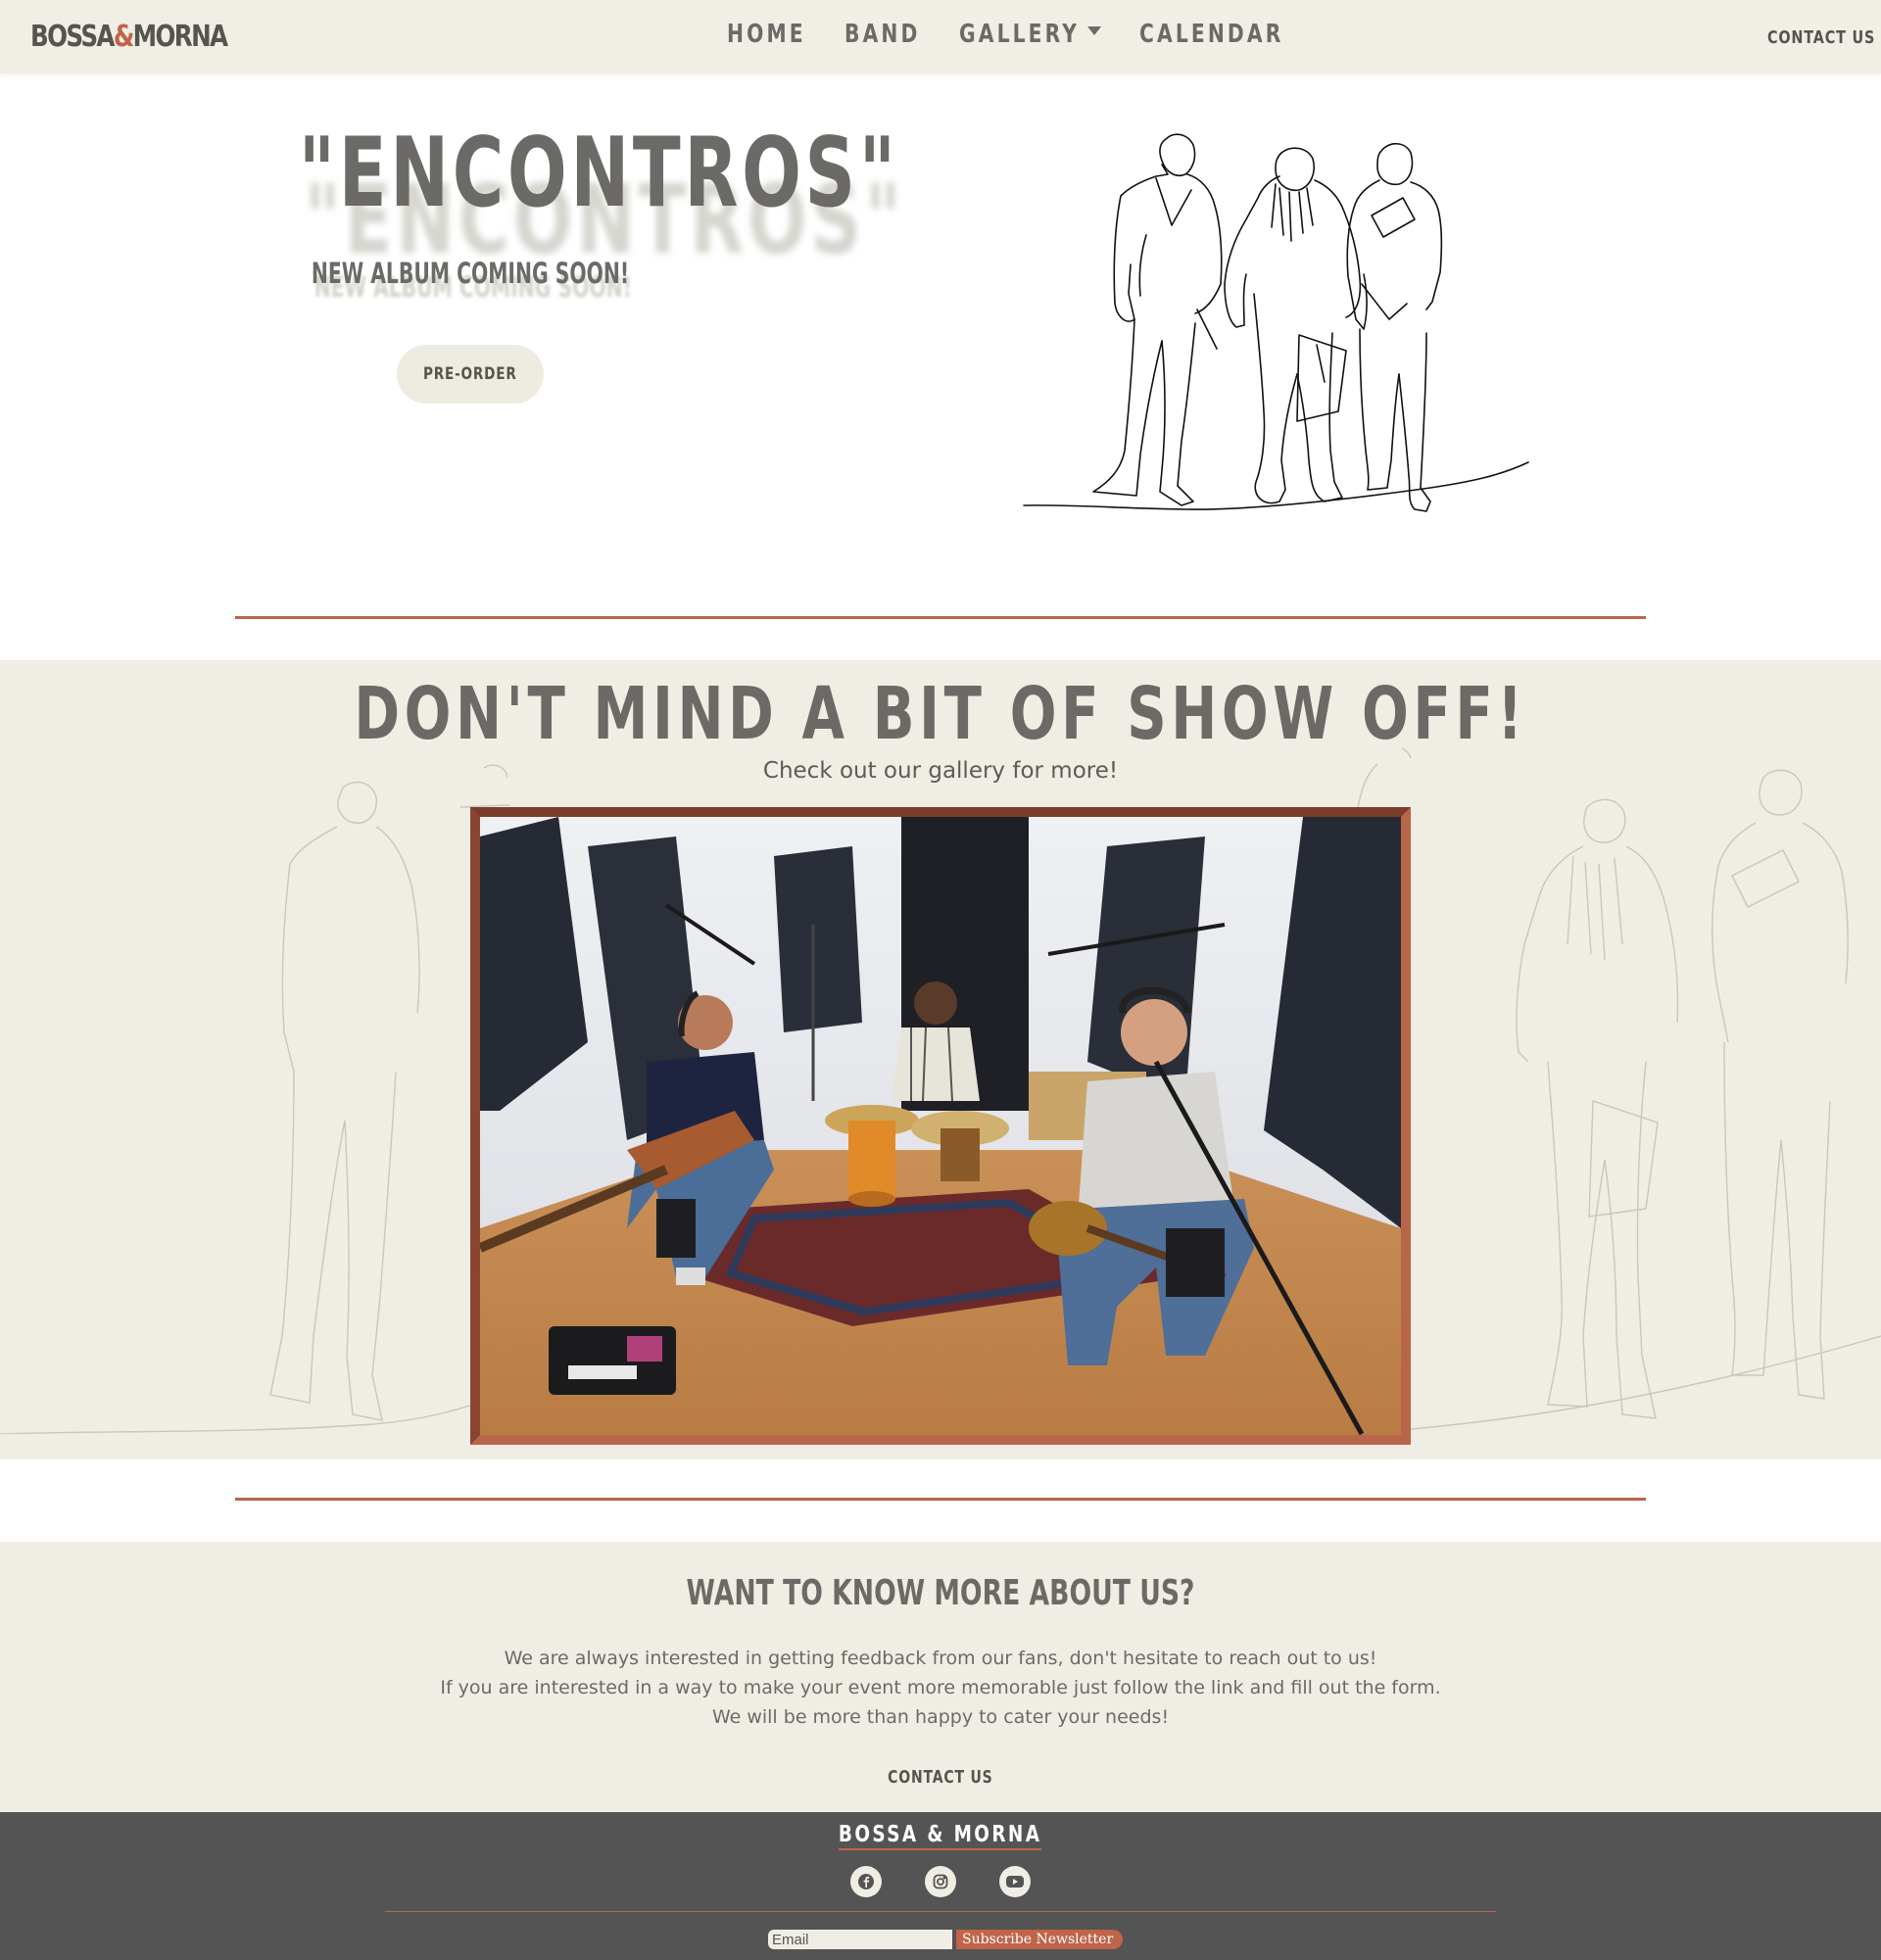  I want to click on background-sketch-right, so click(1616, 1091).